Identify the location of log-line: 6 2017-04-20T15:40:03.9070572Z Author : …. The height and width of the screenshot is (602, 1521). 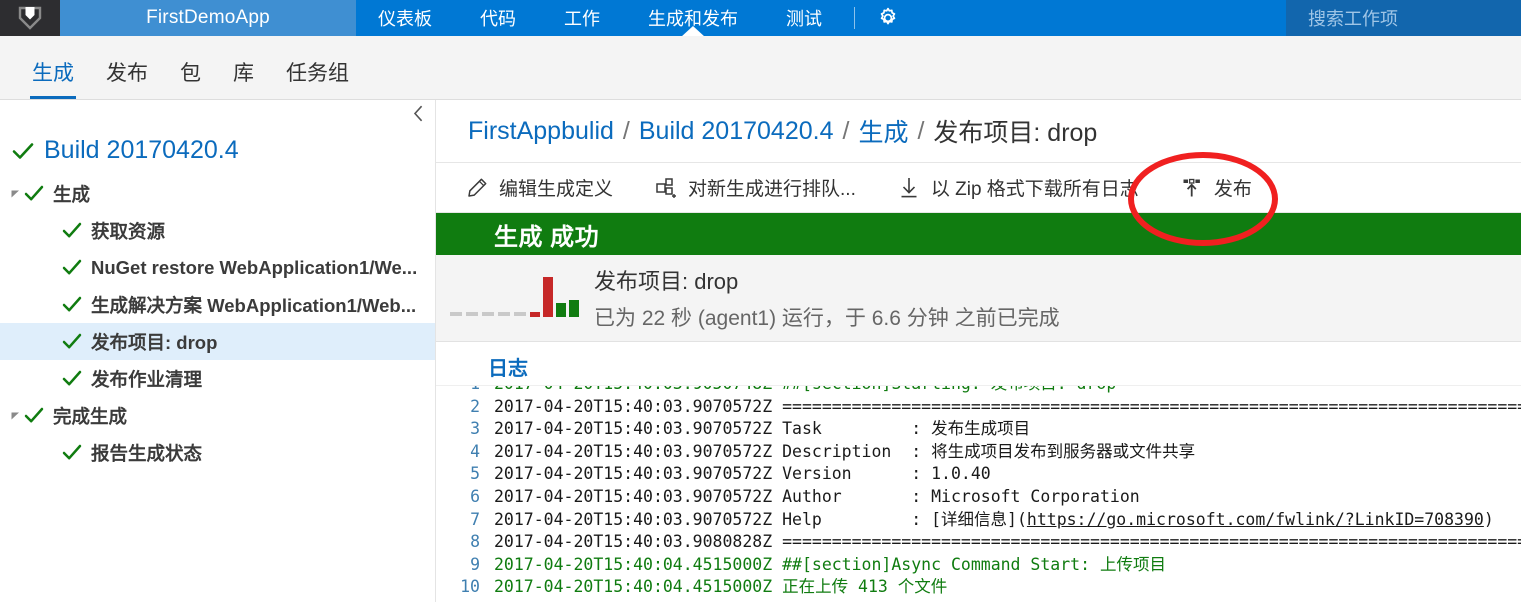
(983, 497).